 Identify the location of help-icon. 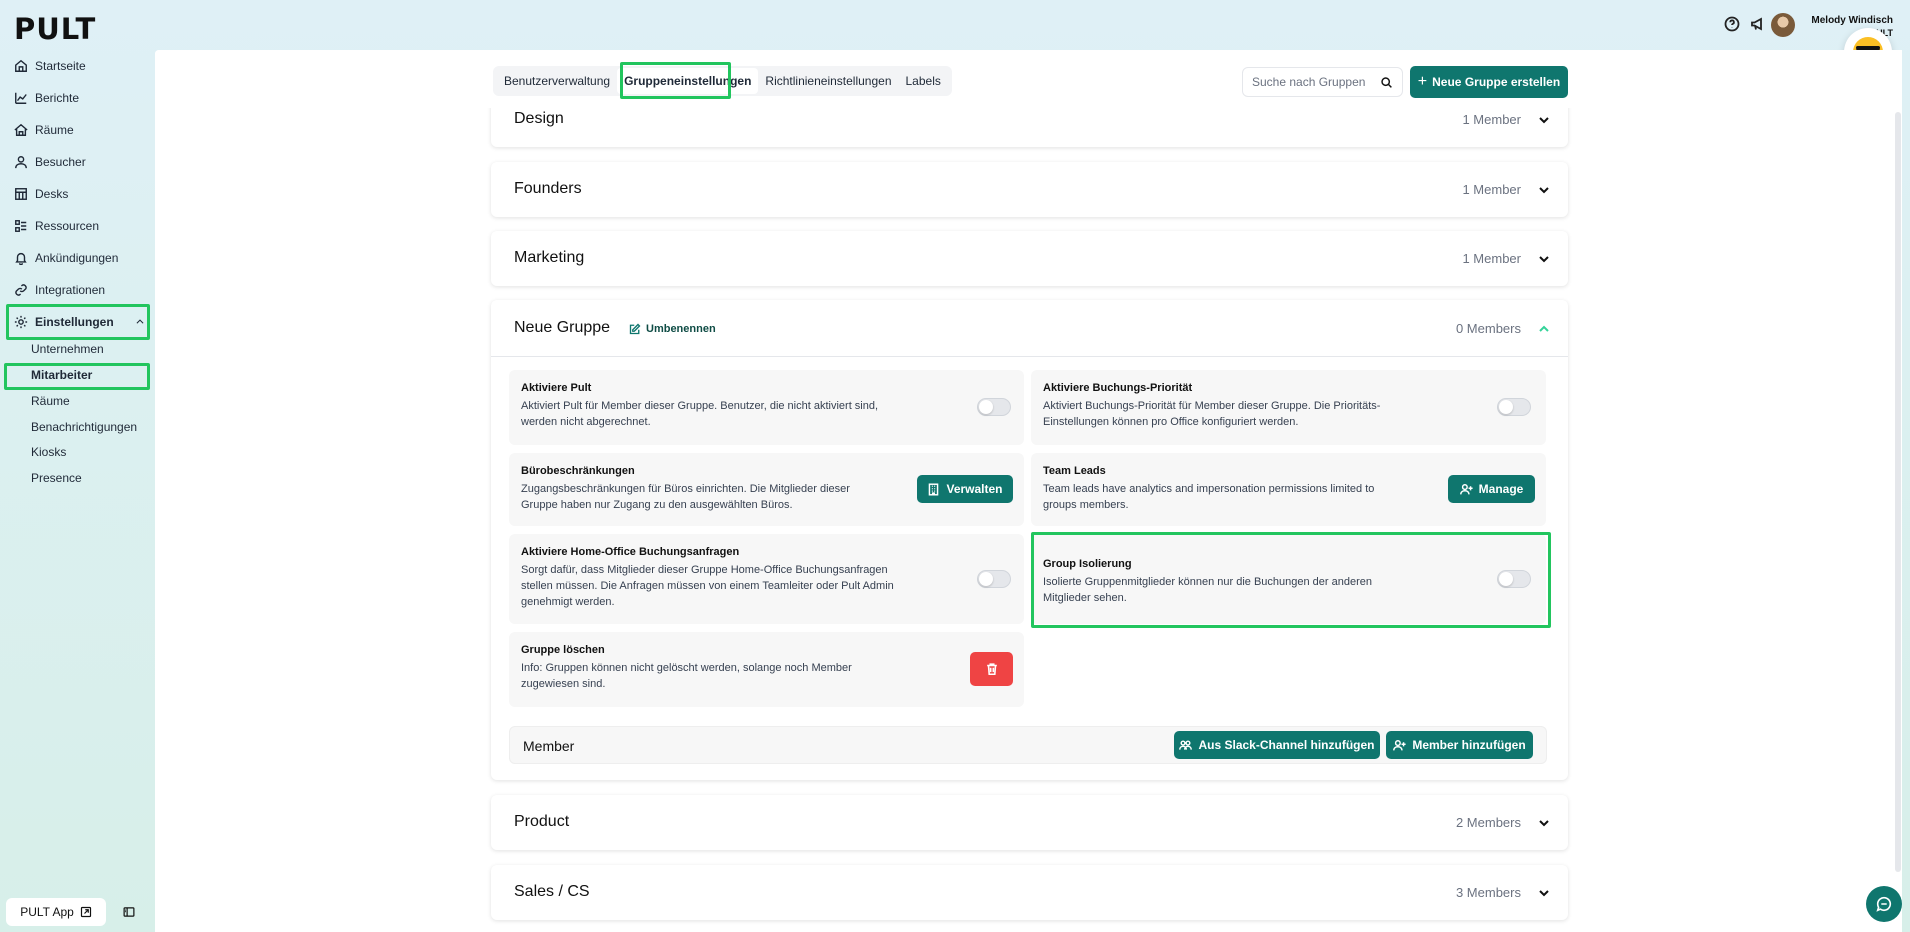
(1732, 26).